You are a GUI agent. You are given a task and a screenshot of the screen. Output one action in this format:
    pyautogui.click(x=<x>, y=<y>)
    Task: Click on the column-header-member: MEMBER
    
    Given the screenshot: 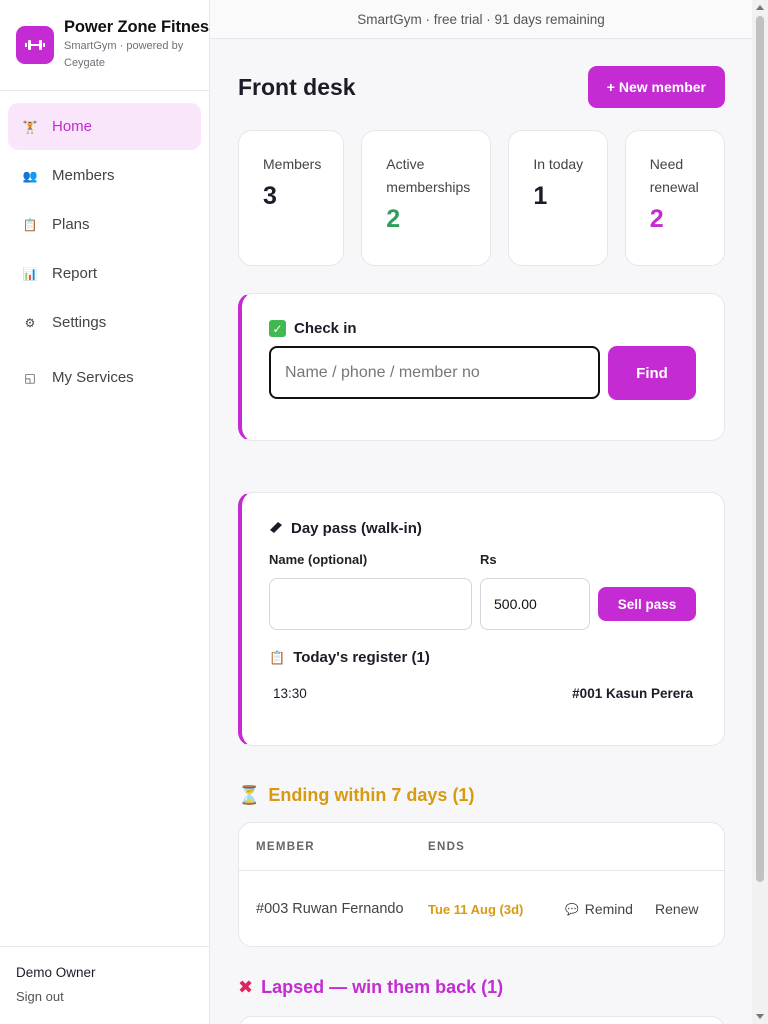 What is the action you would take?
    pyautogui.click(x=285, y=846)
    